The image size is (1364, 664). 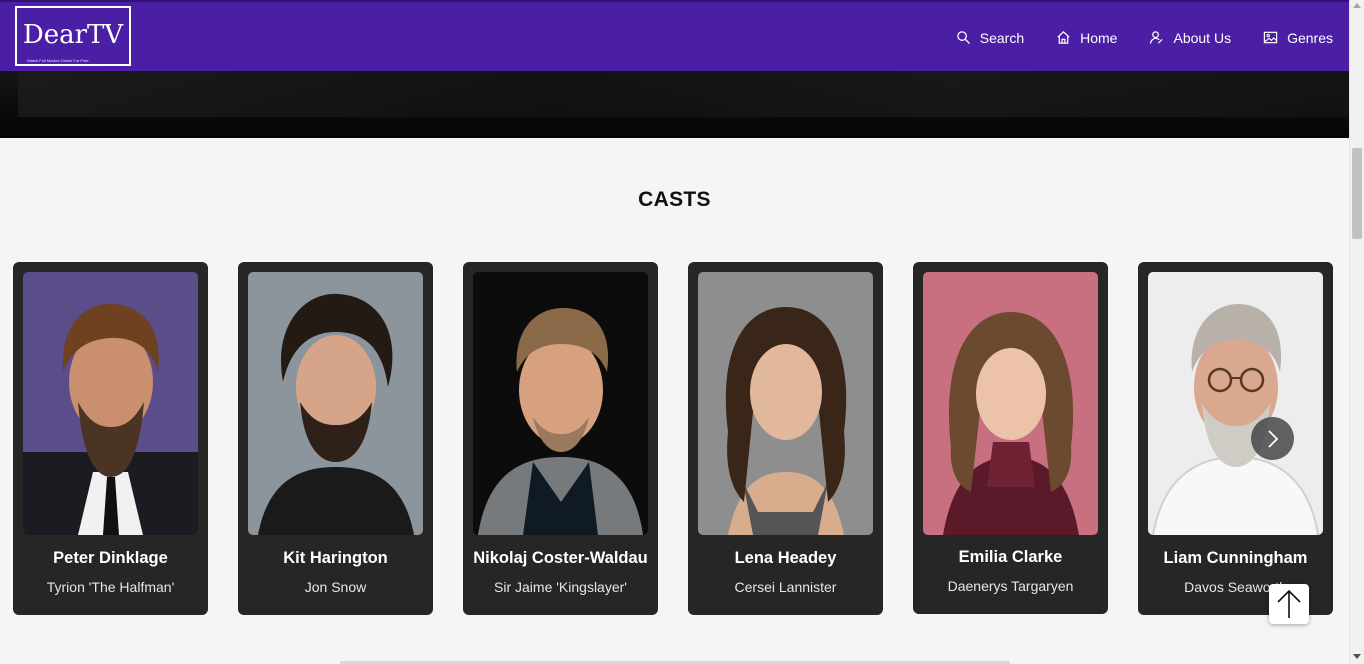 I want to click on section-title: CASTS, so click(x=674, y=199).